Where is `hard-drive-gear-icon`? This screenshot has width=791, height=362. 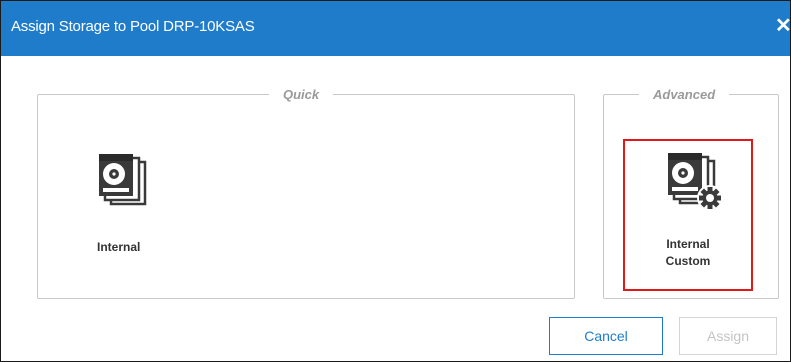
hard-drive-gear-icon is located at coordinates (695, 182).